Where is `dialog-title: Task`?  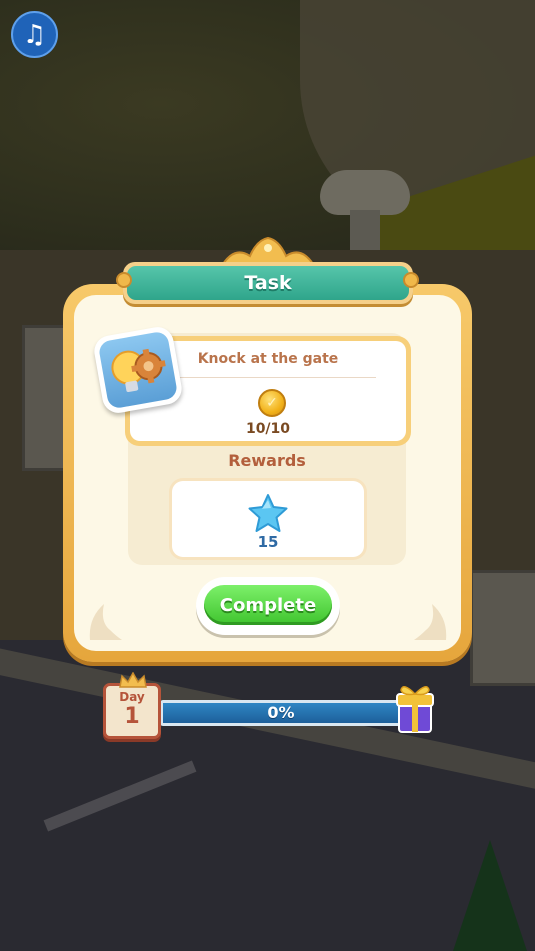
dialog-title: Task is located at coordinates (268, 283).